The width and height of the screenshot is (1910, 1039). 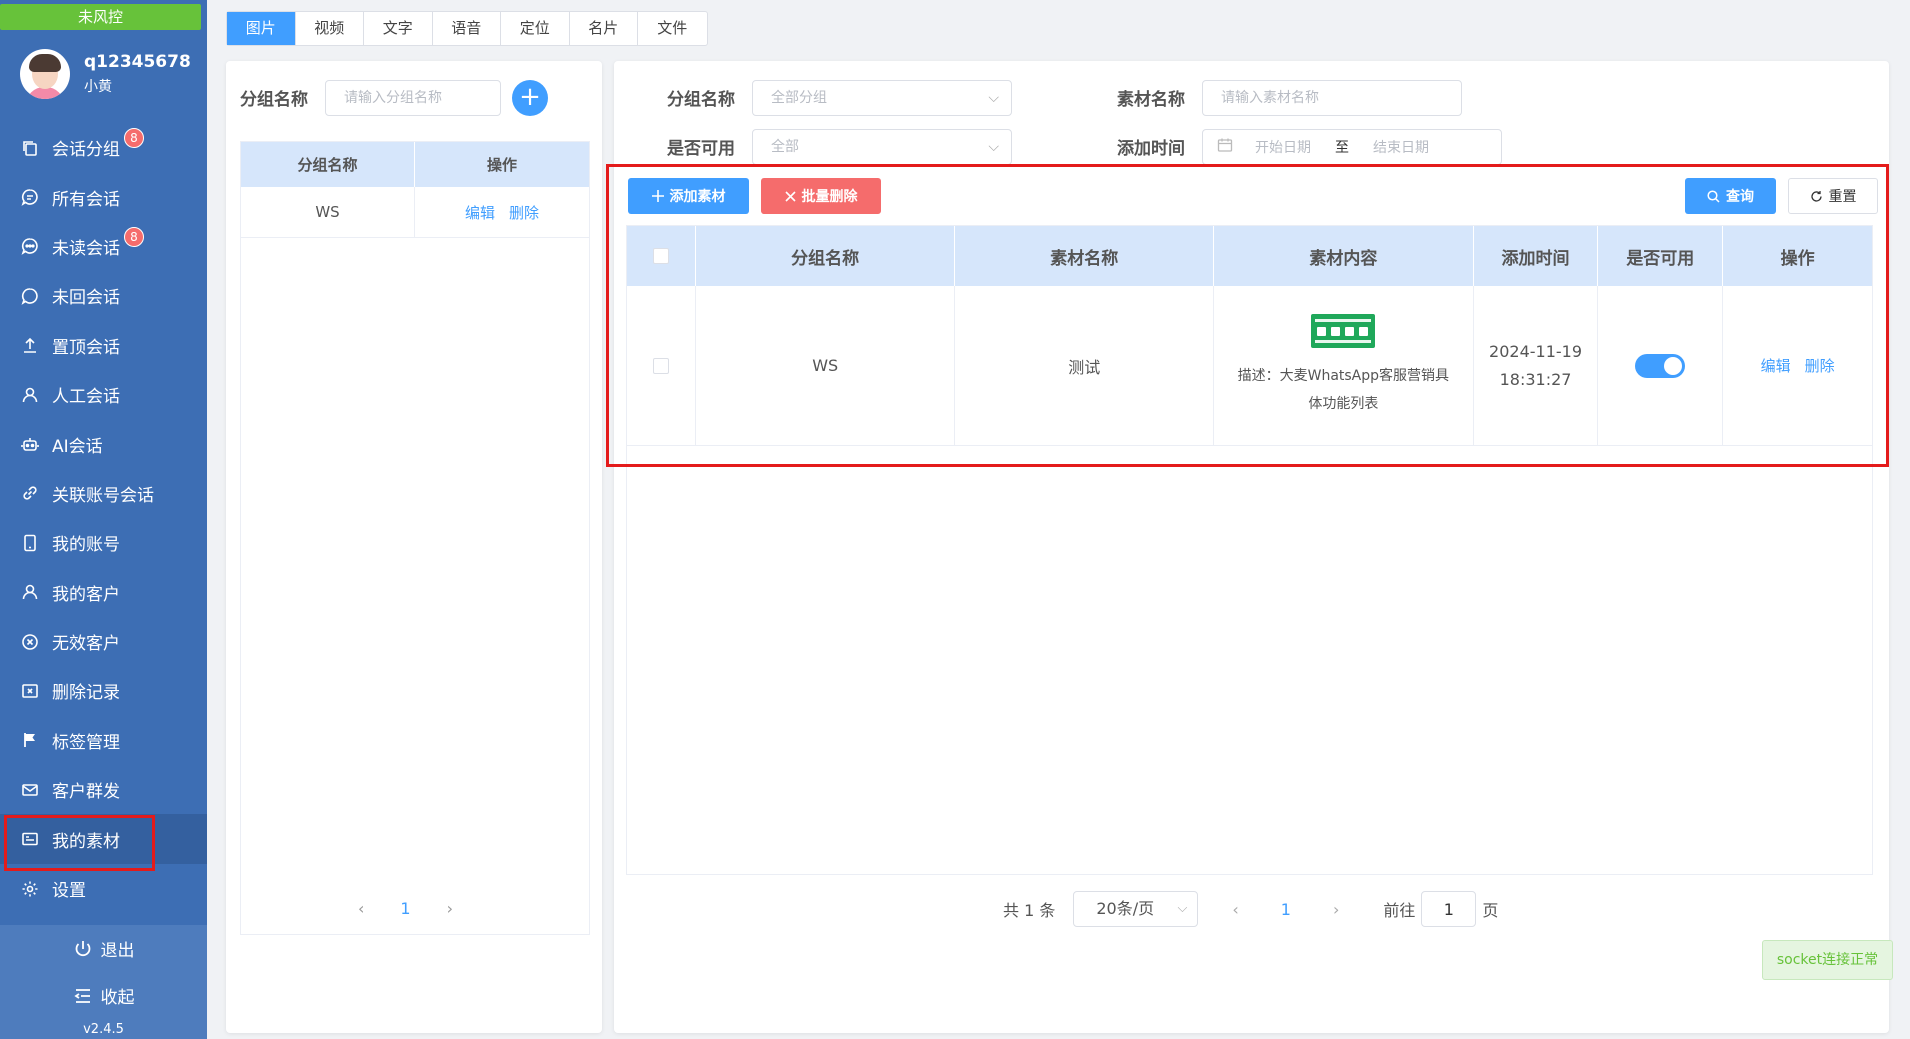 I want to click on table-row: WS 编辑 删除, so click(x=415, y=212).